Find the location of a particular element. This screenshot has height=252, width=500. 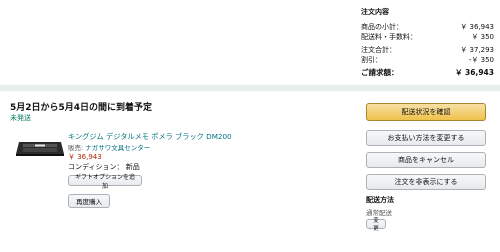

shipping-method-value: 通常配送 is located at coordinates (379, 213).